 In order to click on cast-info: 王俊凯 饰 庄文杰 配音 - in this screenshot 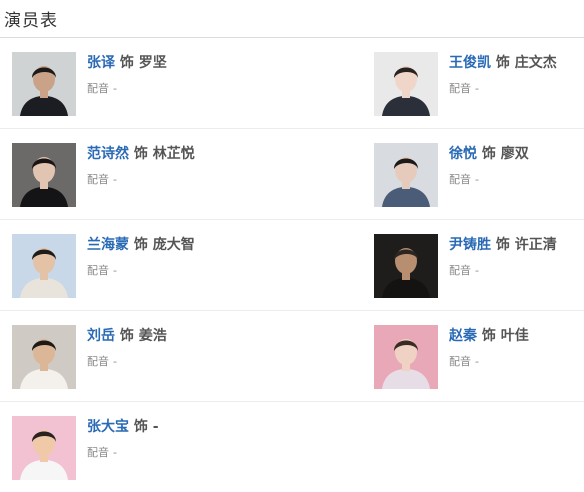, I will do `click(503, 75)`.